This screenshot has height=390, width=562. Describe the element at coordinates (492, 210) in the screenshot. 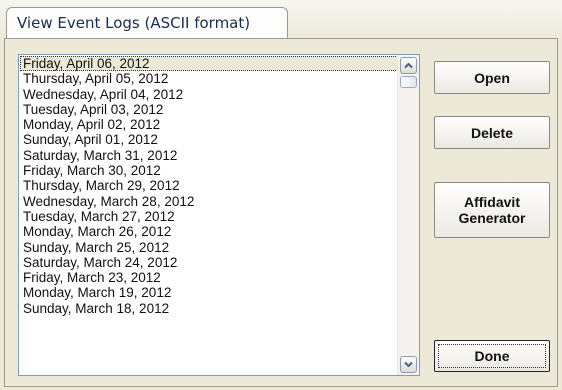

I see `affidavit-generator-button: Affidavit Generator` at that location.